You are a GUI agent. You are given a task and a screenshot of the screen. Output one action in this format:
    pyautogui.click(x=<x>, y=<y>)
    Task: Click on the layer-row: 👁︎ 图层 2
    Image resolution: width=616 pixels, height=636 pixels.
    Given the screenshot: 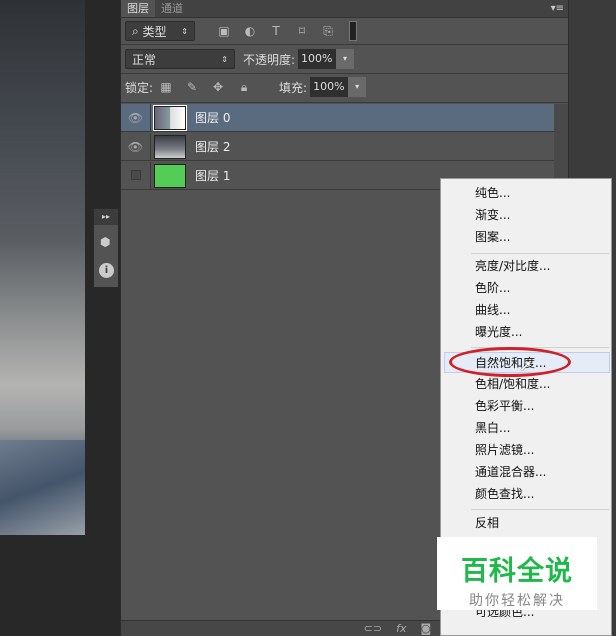 What is the action you would take?
    pyautogui.click(x=337, y=147)
    